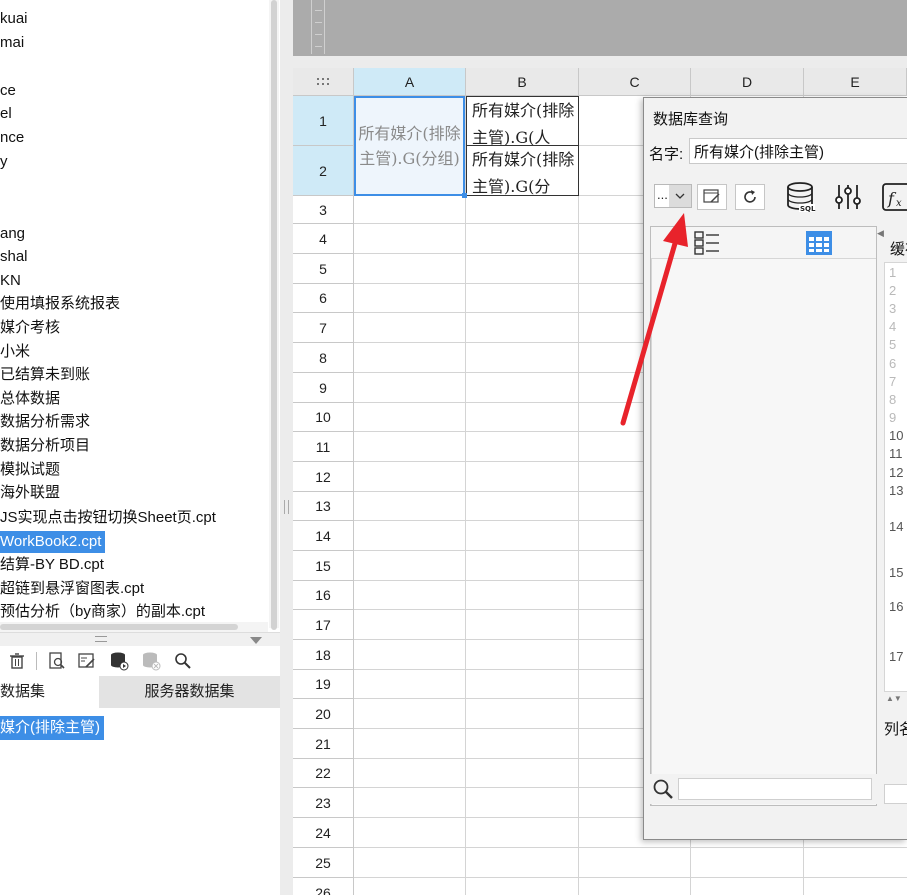 This screenshot has width=907, height=895. I want to click on row-header: 15, so click(323, 566).